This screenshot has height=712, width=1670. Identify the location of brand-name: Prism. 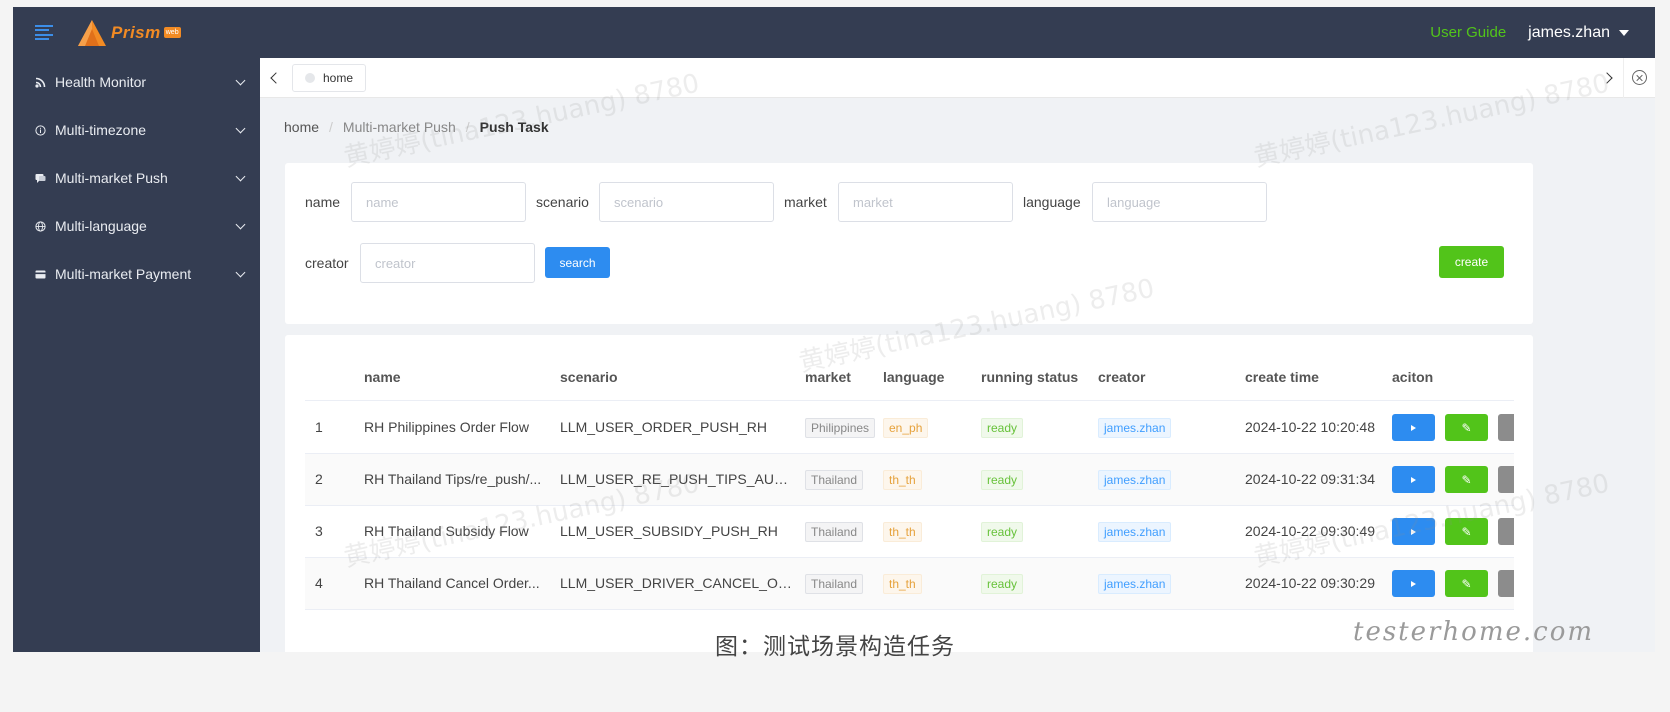
(136, 32).